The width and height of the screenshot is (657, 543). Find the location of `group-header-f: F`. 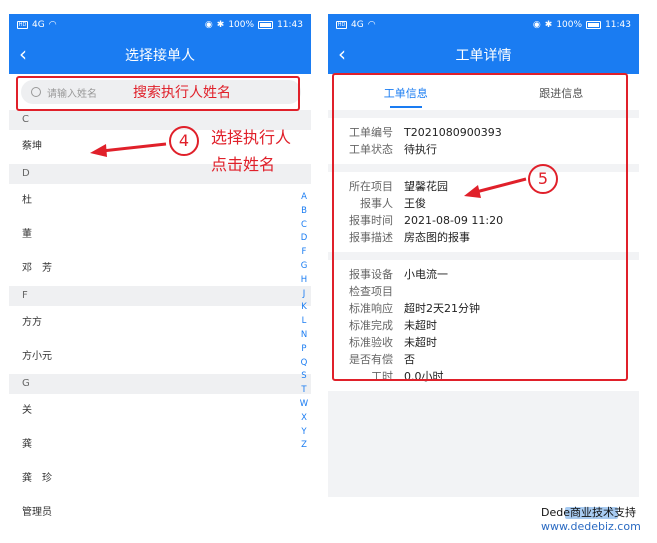

group-header-f: F is located at coordinates (160, 296).